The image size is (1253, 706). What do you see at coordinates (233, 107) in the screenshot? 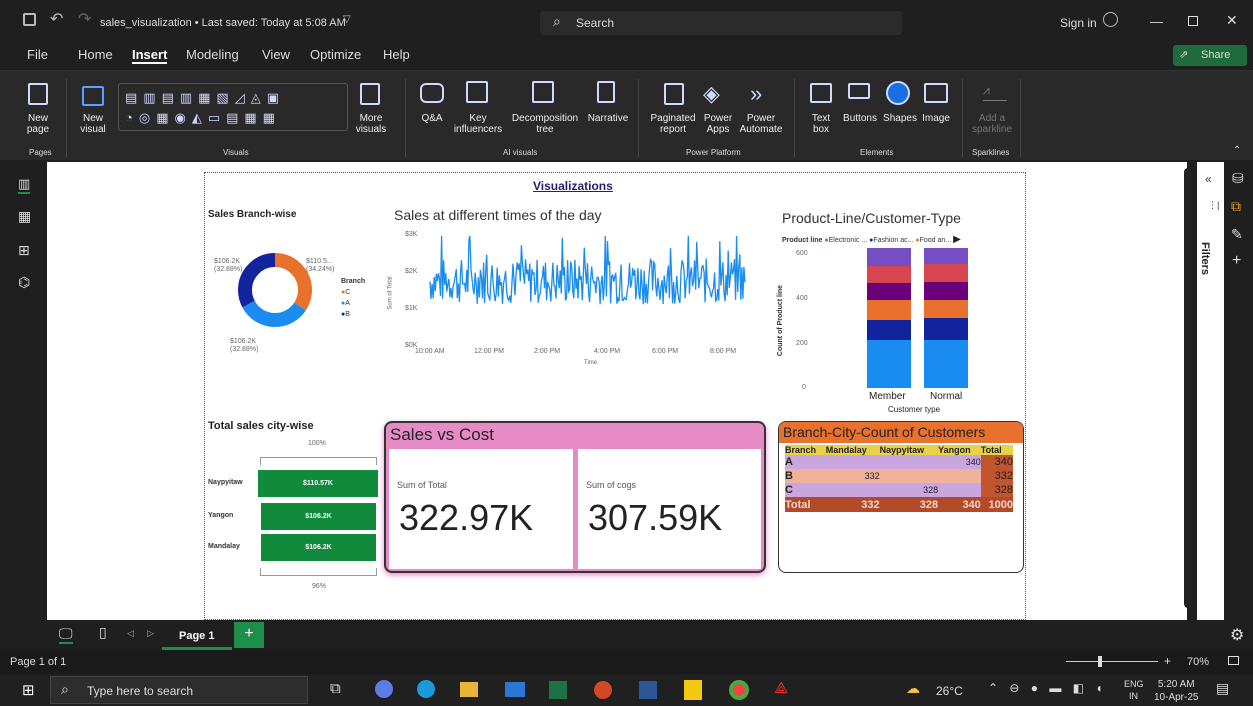
I see `visual-gallery: ▤▥▤▥▦▧◿◬▣ ◔◎▦◉◭▭▤▦▦` at bounding box center [233, 107].